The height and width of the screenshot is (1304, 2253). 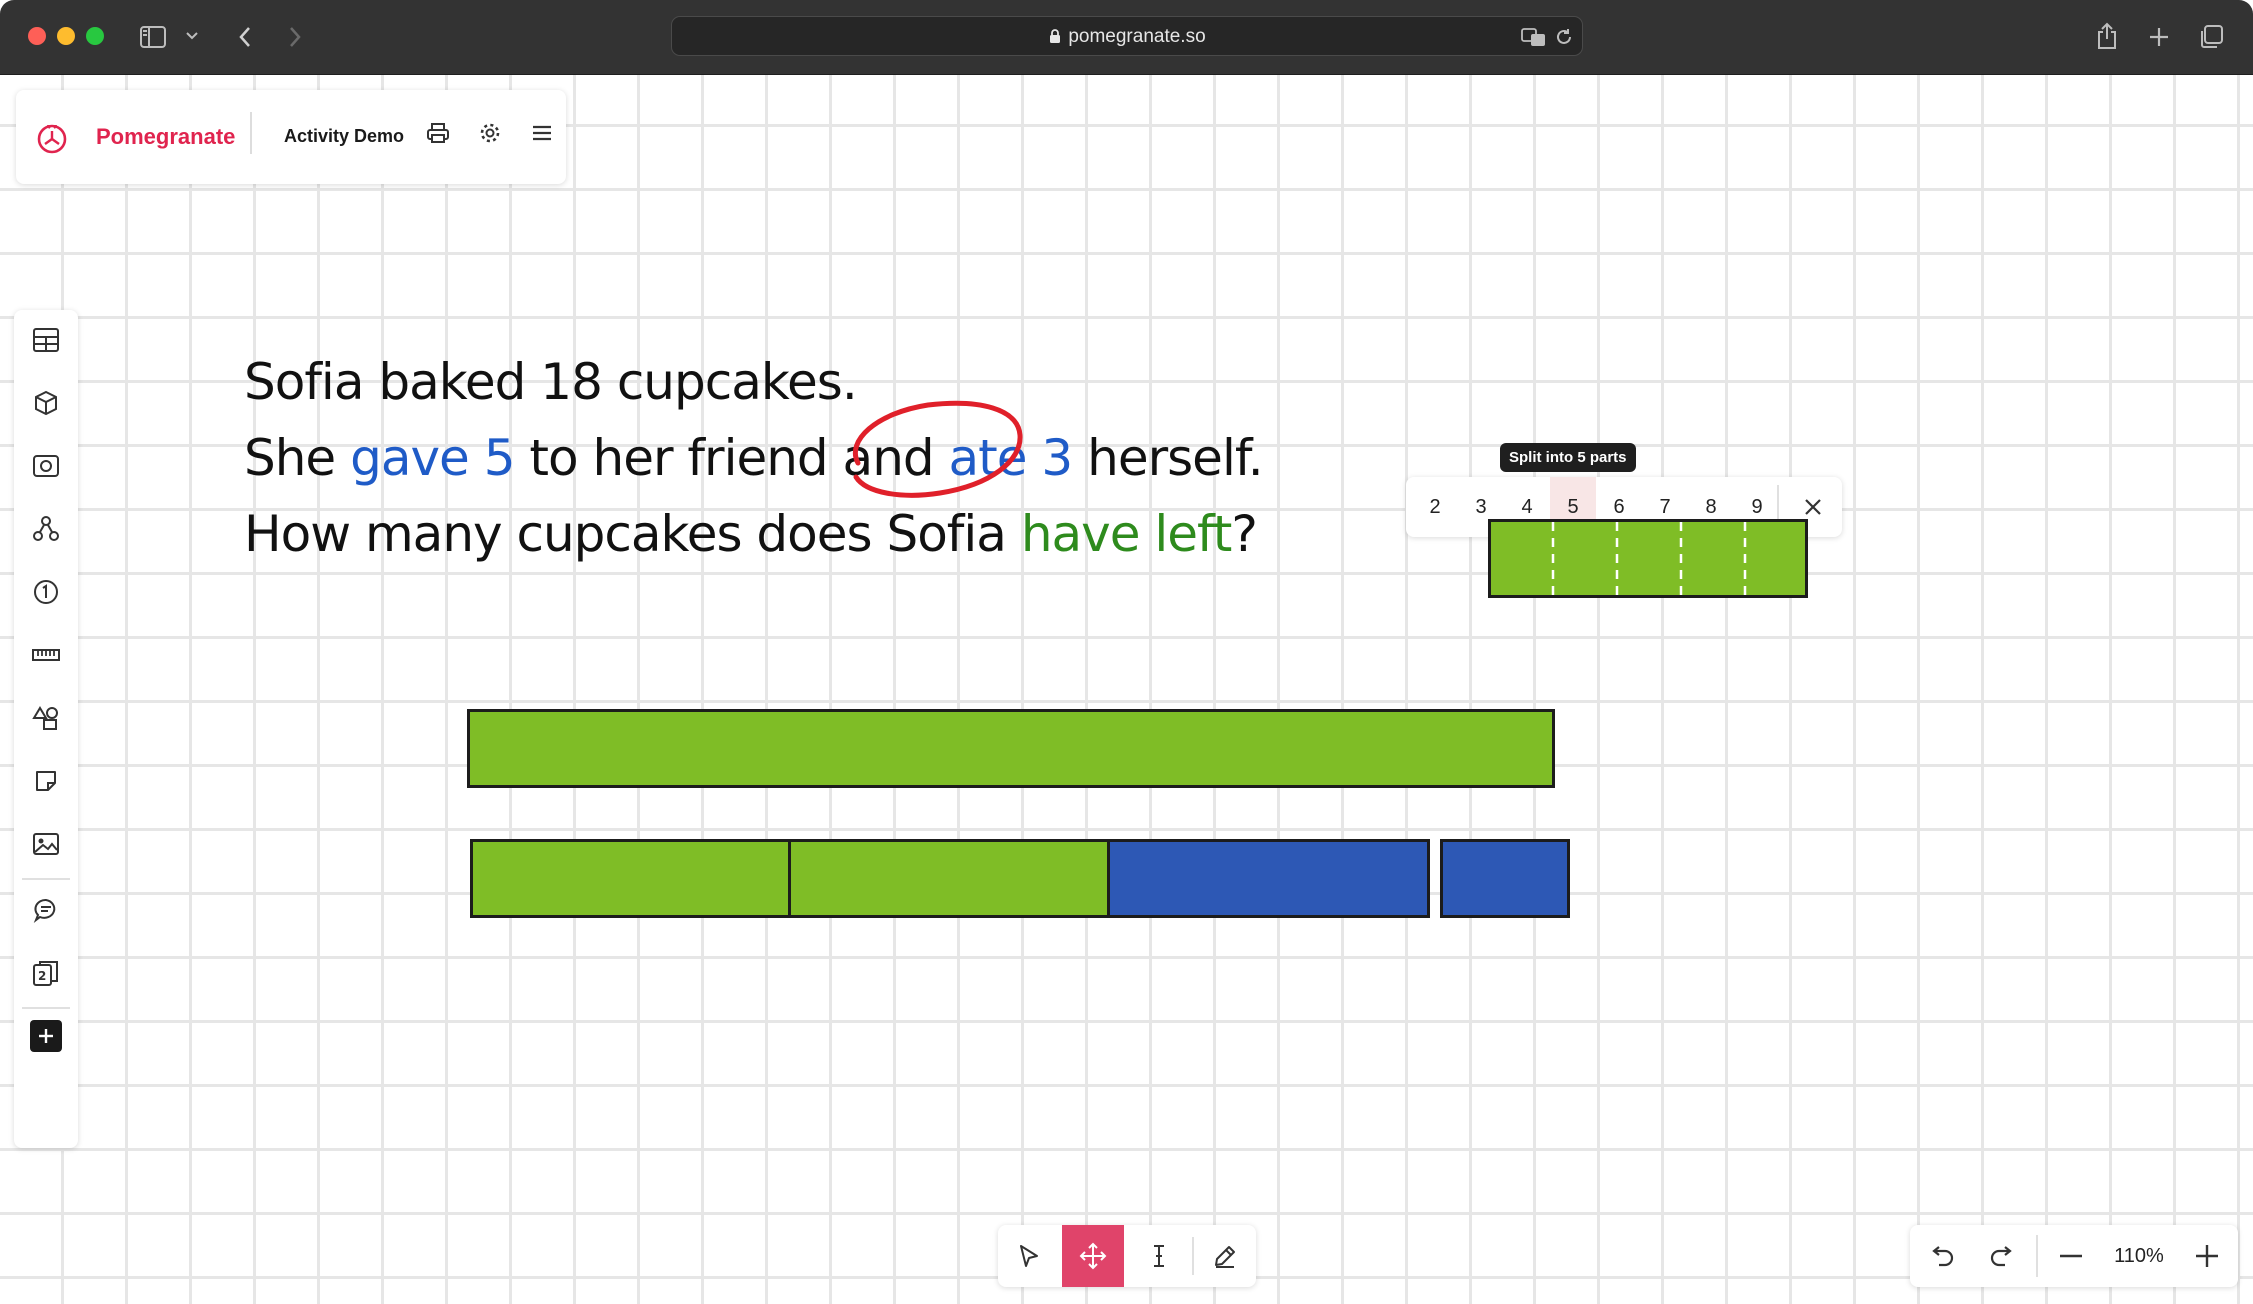 I want to click on sidebar-divider, so click(x=46, y=879).